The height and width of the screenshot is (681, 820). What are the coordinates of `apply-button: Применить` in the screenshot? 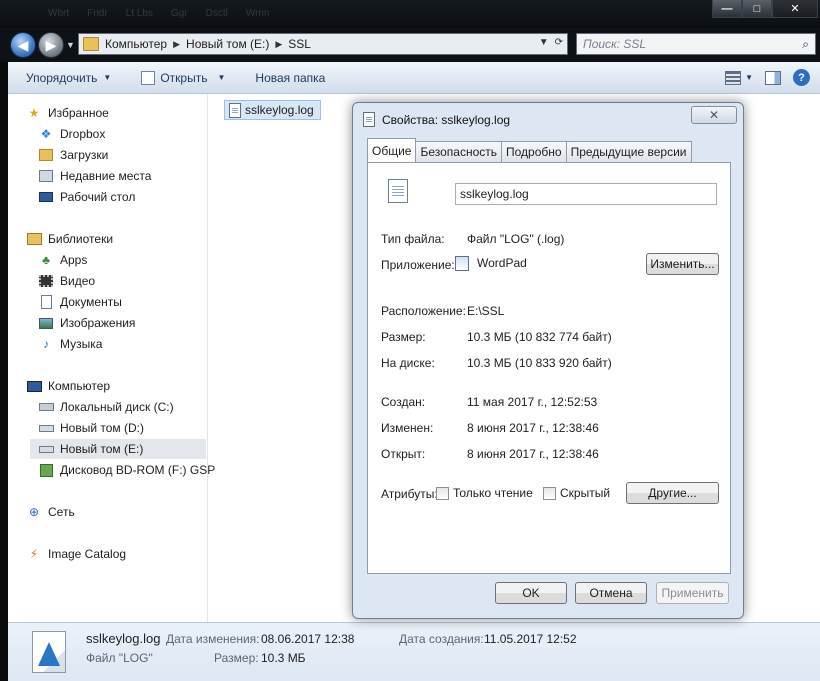 It's located at (692, 593).